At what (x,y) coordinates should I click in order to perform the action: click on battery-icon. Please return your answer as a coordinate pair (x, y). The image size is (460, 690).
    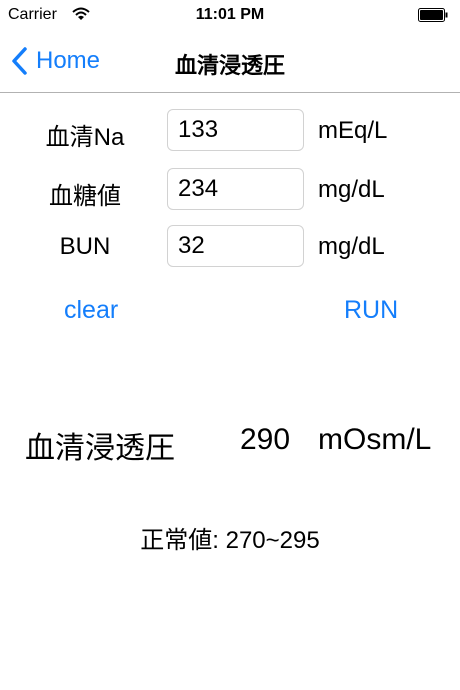
    Looking at the image, I should click on (433, 15).